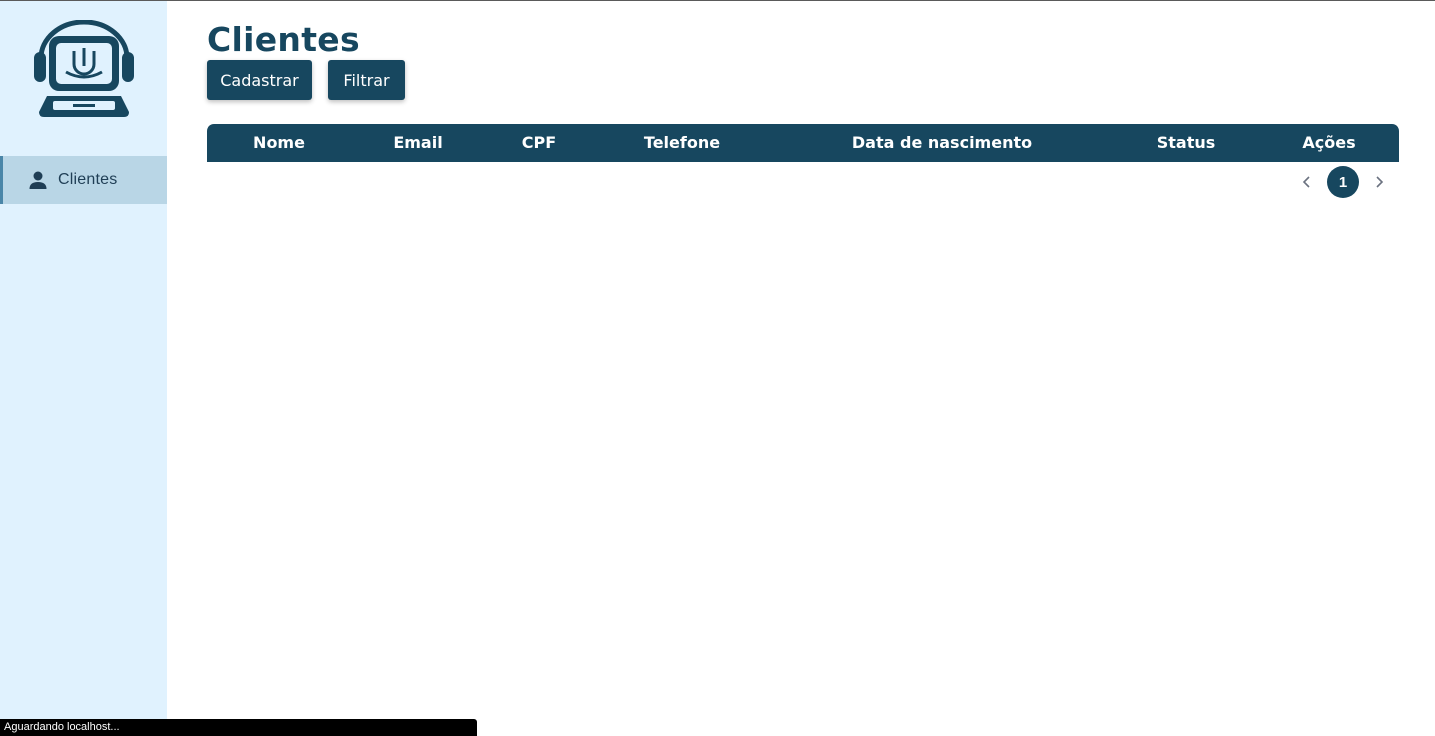 The image size is (1435, 736). Describe the element at coordinates (682, 143) in the screenshot. I see `column-header-telefone: Telefone` at that location.